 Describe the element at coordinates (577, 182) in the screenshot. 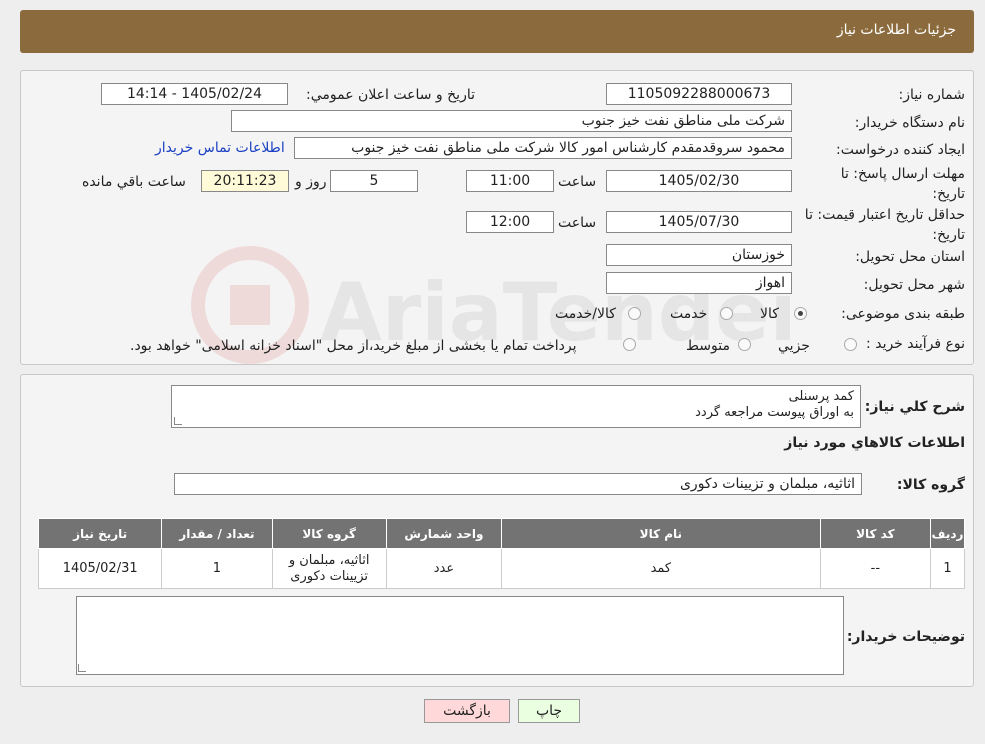

I see `reply-deadline-time-label: ساعت` at that location.